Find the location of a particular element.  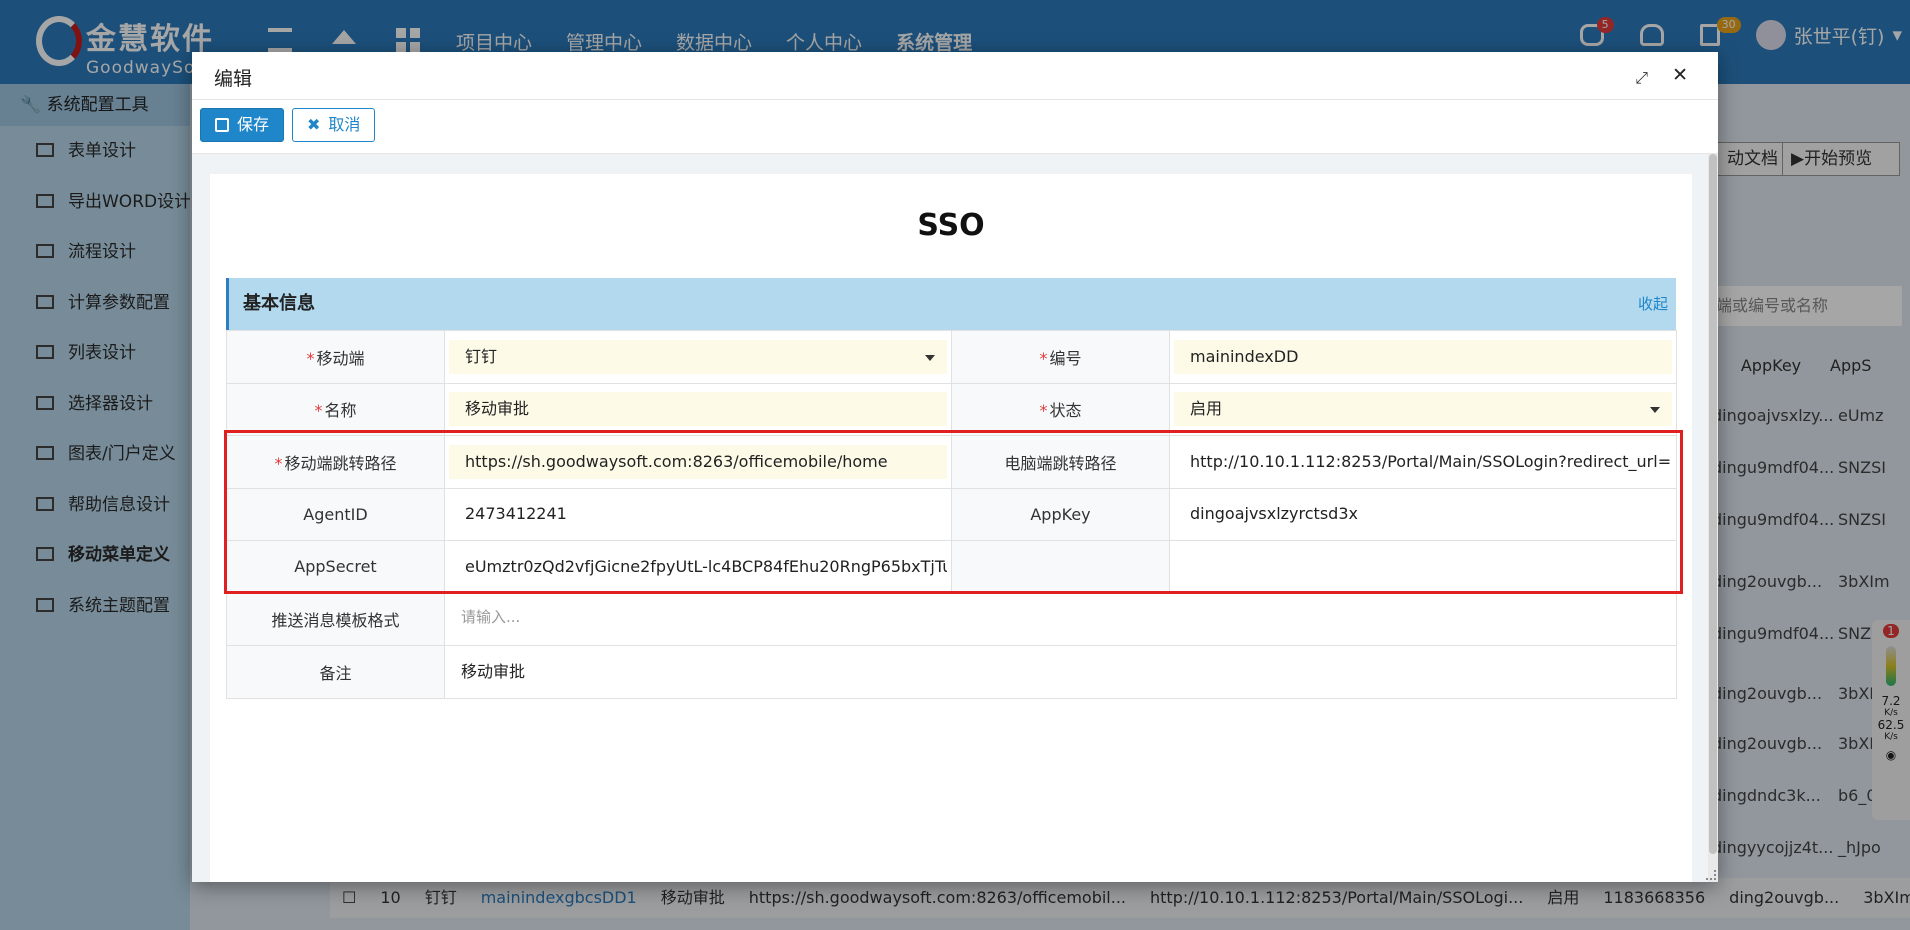

collapse-link: 收起 is located at coordinates (1653, 304).